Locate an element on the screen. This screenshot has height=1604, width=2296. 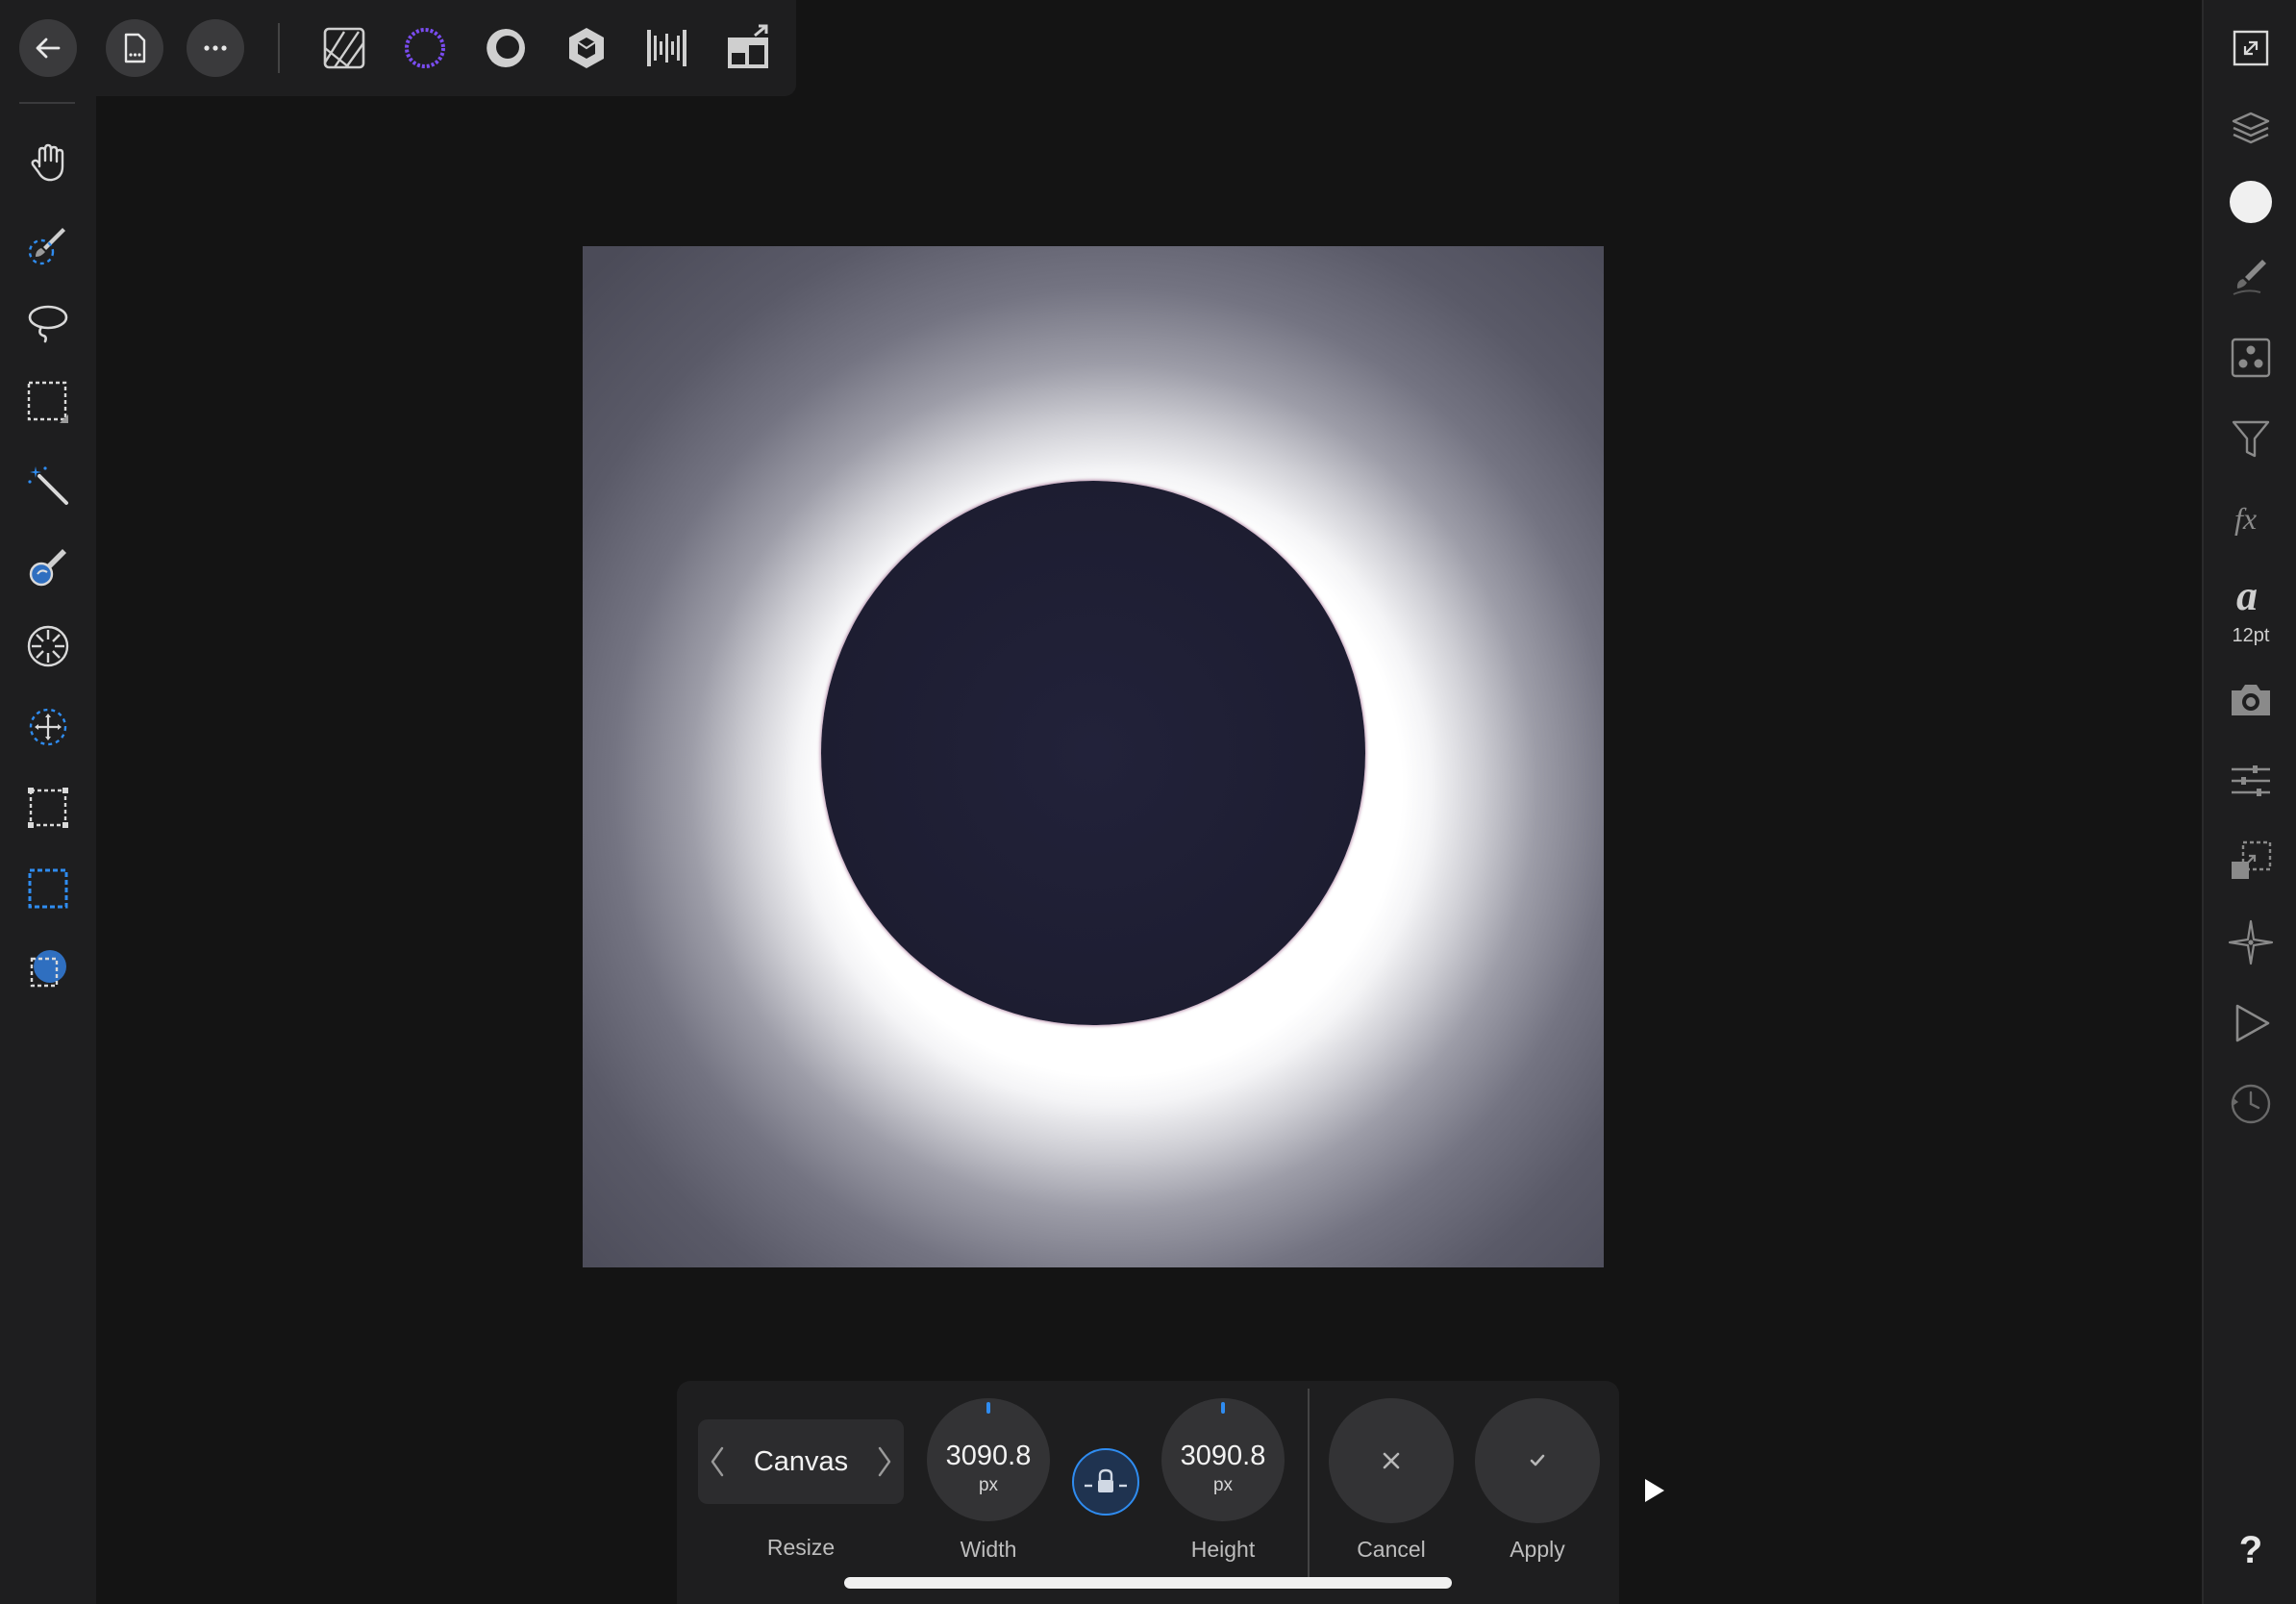
filter-button is located at coordinates (2251, 438).